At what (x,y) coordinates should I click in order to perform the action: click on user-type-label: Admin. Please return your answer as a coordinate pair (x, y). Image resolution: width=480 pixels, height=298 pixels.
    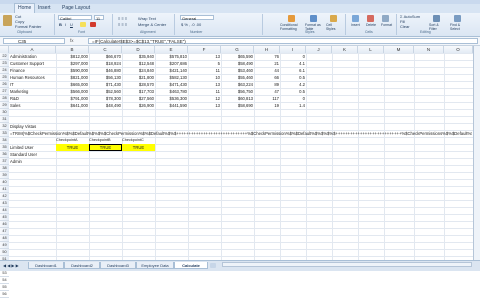
    Looking at the image, I should click on (32, 161).